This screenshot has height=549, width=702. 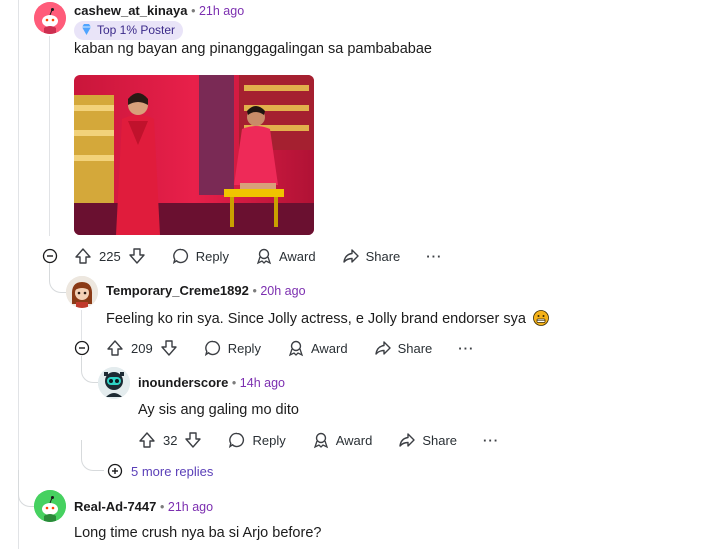 I want to click on comment-body: Ay sis ang galing mo dito, so click(x=218, y=410).